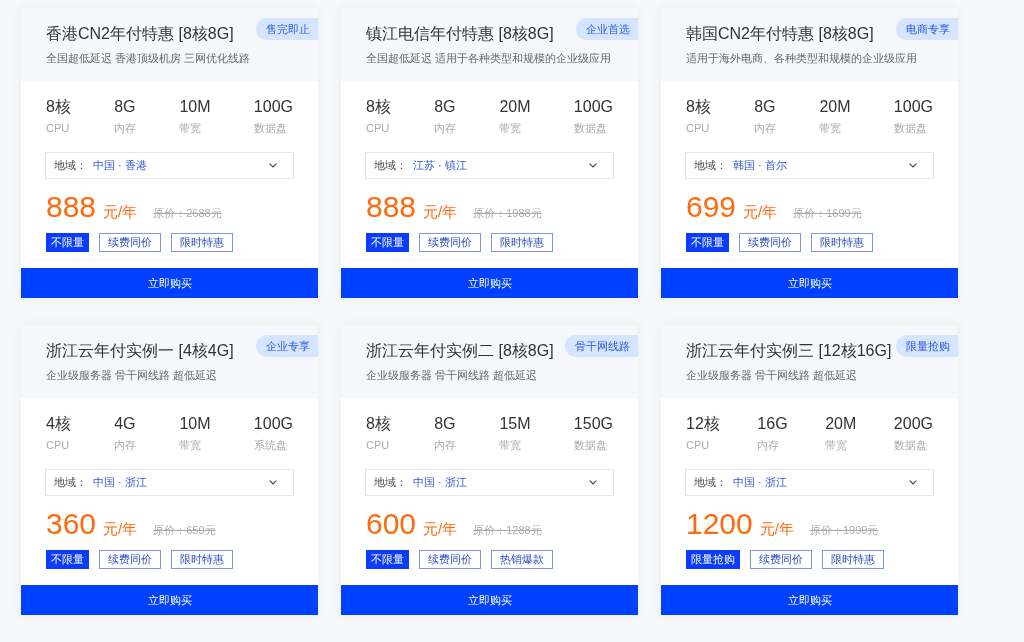  What do you see at coordinates (169, 165) in the screenshot?
I see `region-select: 地域： 中国 · 香港` at bounding box center [169, 165].